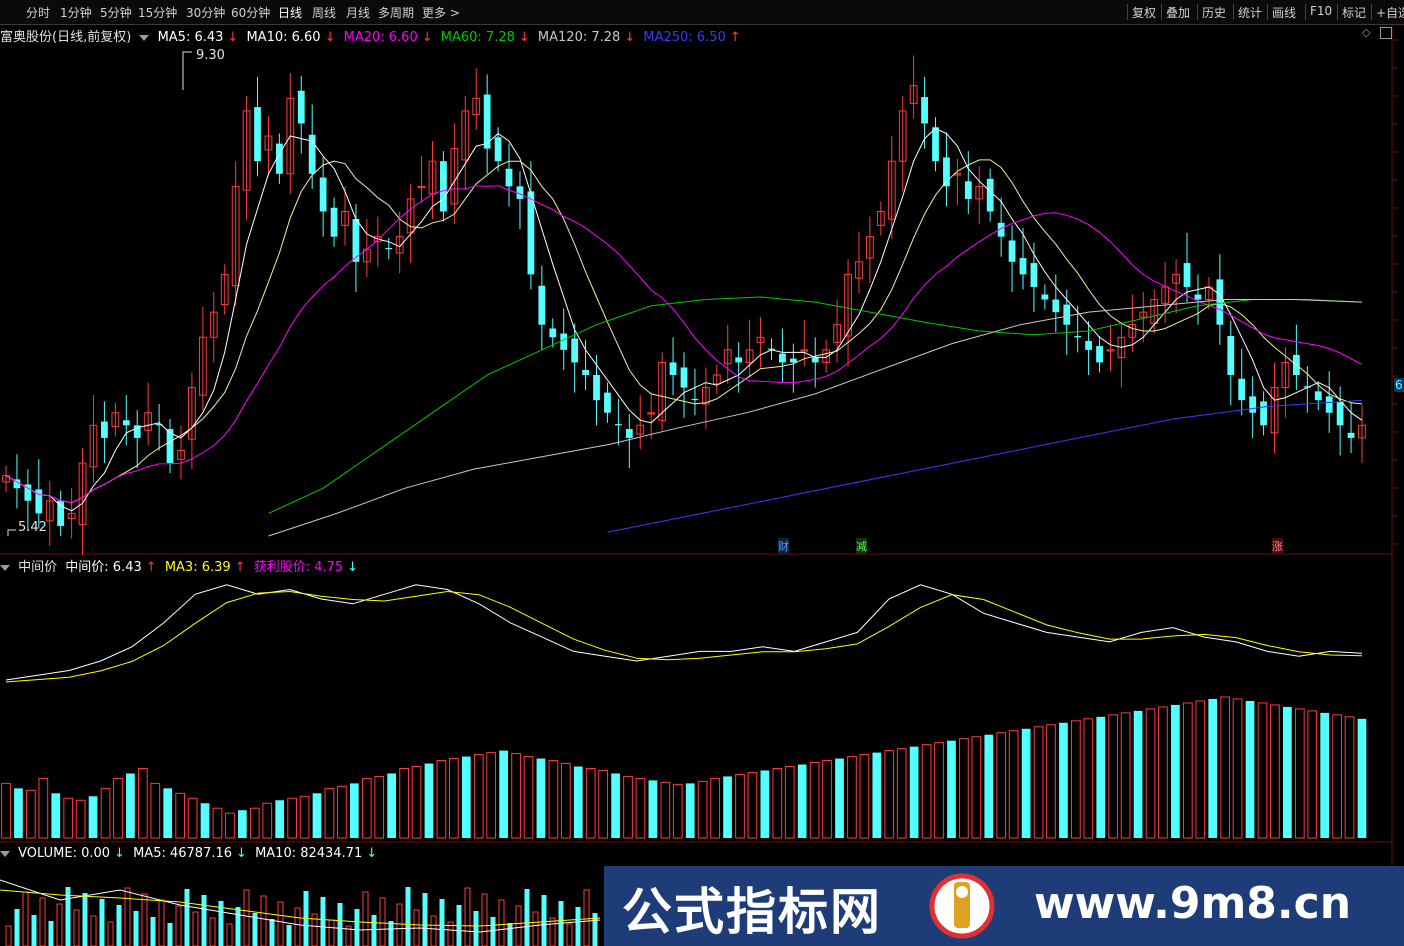 Image resolution: width=1404 pixels, height=946 pixels. Describe the element at coordinates (861, 546) in the screenshot. I see `marker-reduce: 减` at that location.